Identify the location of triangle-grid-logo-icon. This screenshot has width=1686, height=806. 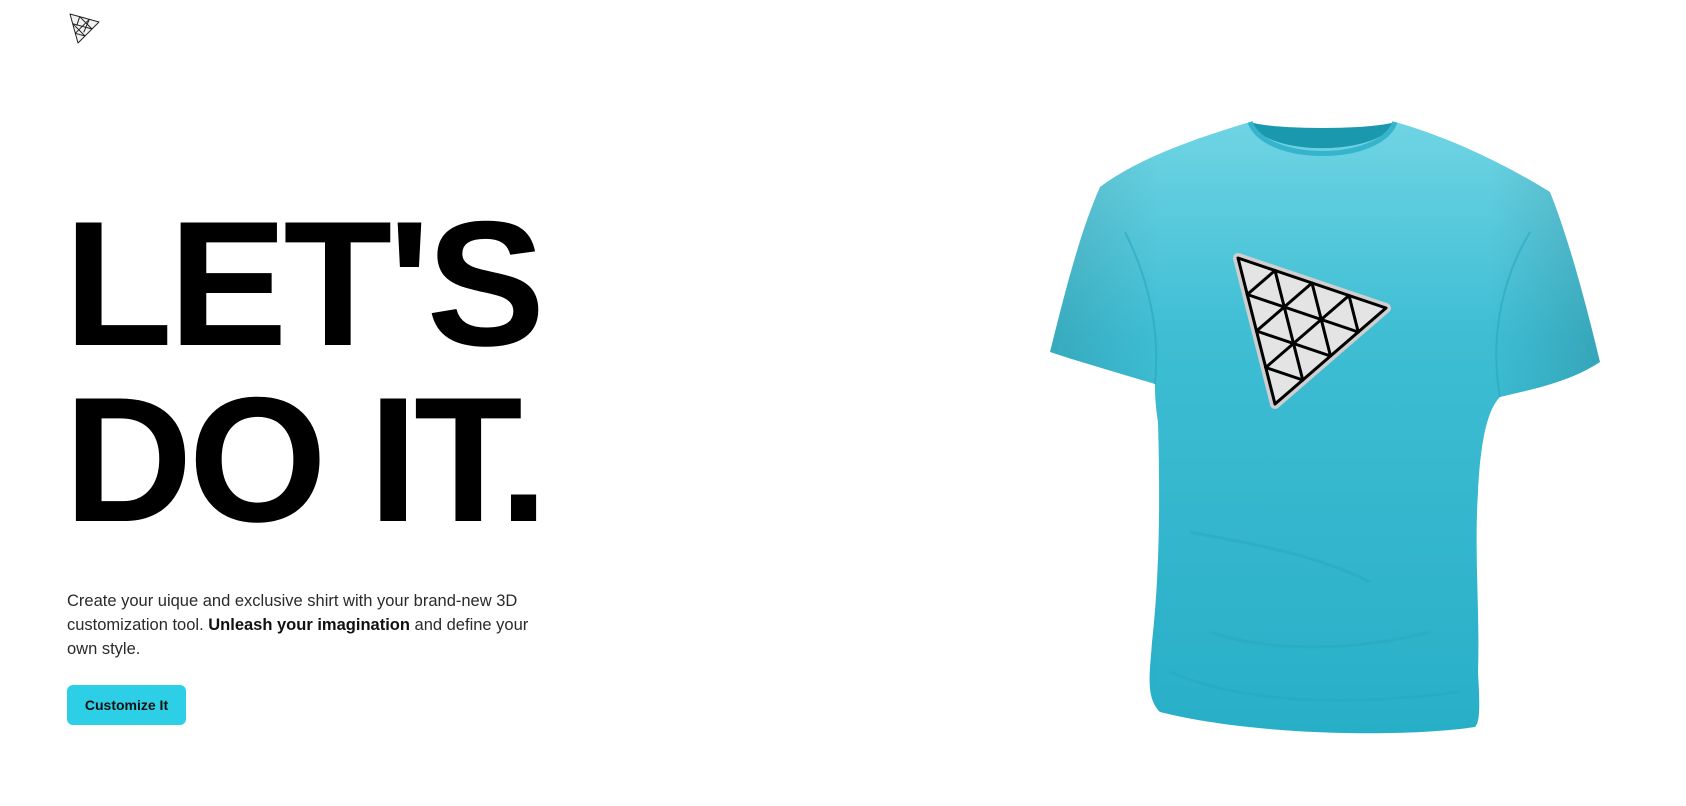
(84, 29).